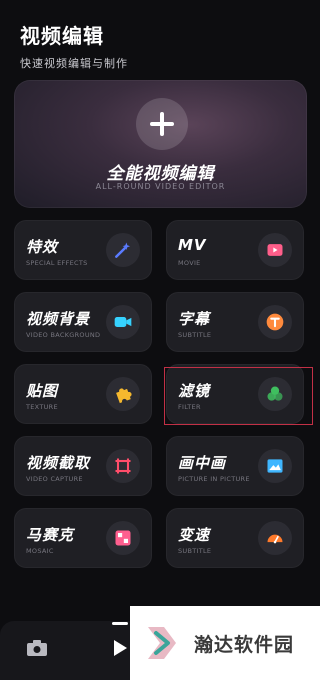 Image resolution: width=320 pixels, height=680 pixels. I want to click on image-icon, so click(275, 466).